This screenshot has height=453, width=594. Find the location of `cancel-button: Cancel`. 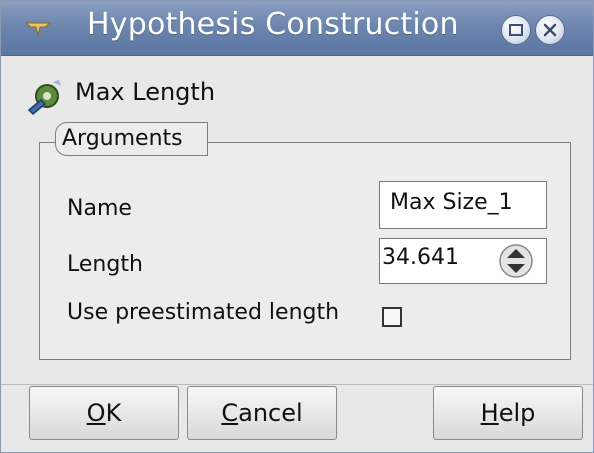

cancel-button: Cancel is located at coordinates (262, 413).